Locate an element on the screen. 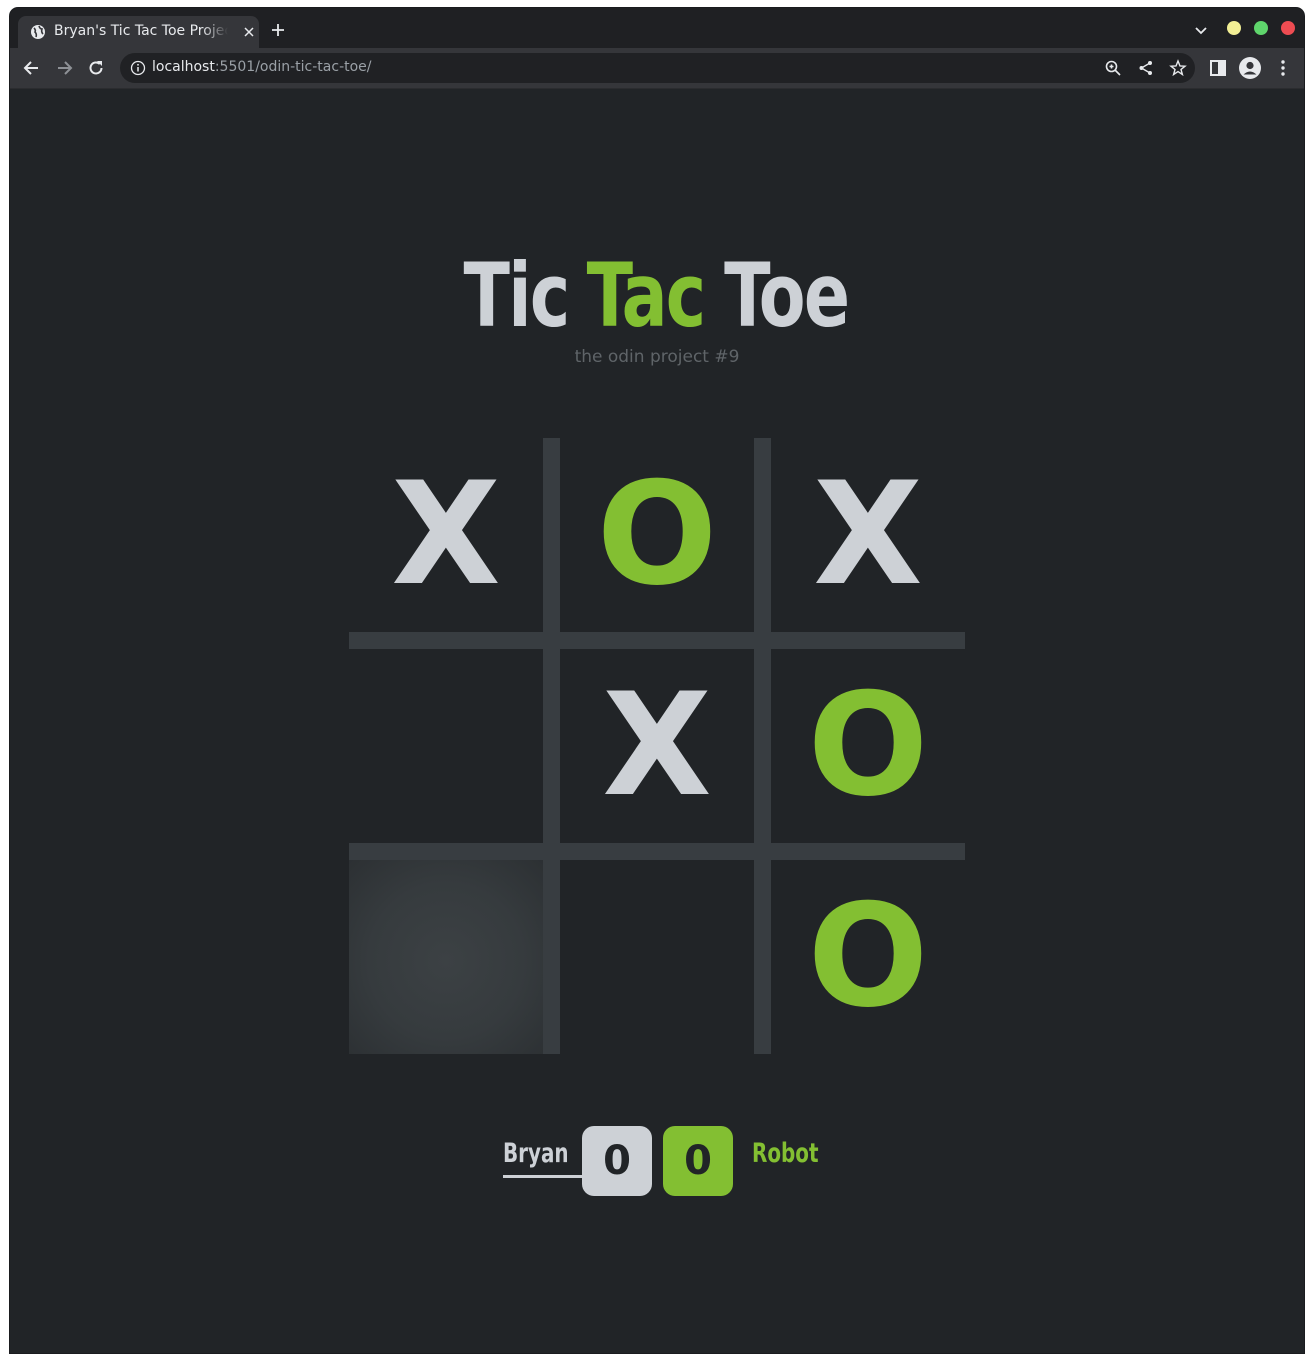 This screenshot has width=1314, height=1364. tab-active: Bryan's Tic Tac Toe Project is located at coordinates (138, 32).